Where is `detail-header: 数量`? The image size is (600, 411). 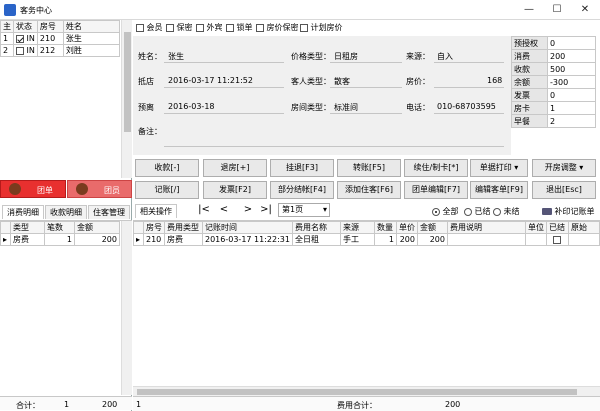 detail-header: 数量 is located at coordinates (385, 227).